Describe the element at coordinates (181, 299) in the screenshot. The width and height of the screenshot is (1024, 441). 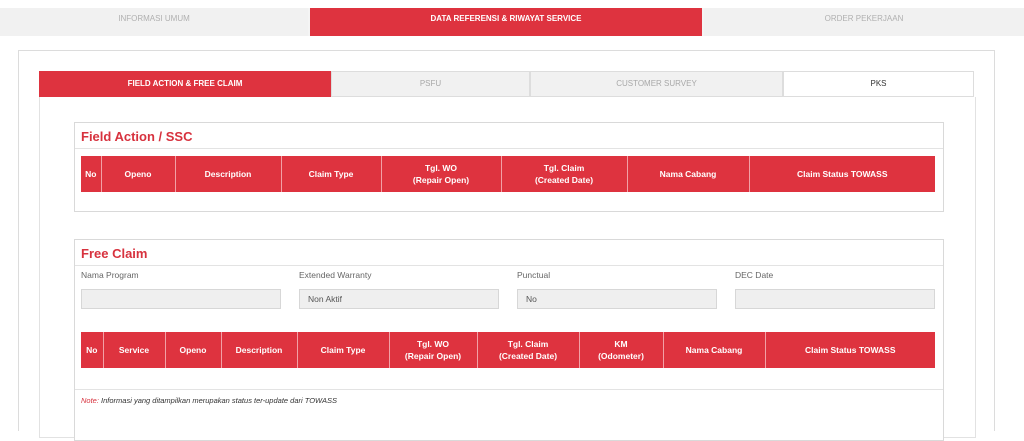
I see `nama-program-input` at that location.